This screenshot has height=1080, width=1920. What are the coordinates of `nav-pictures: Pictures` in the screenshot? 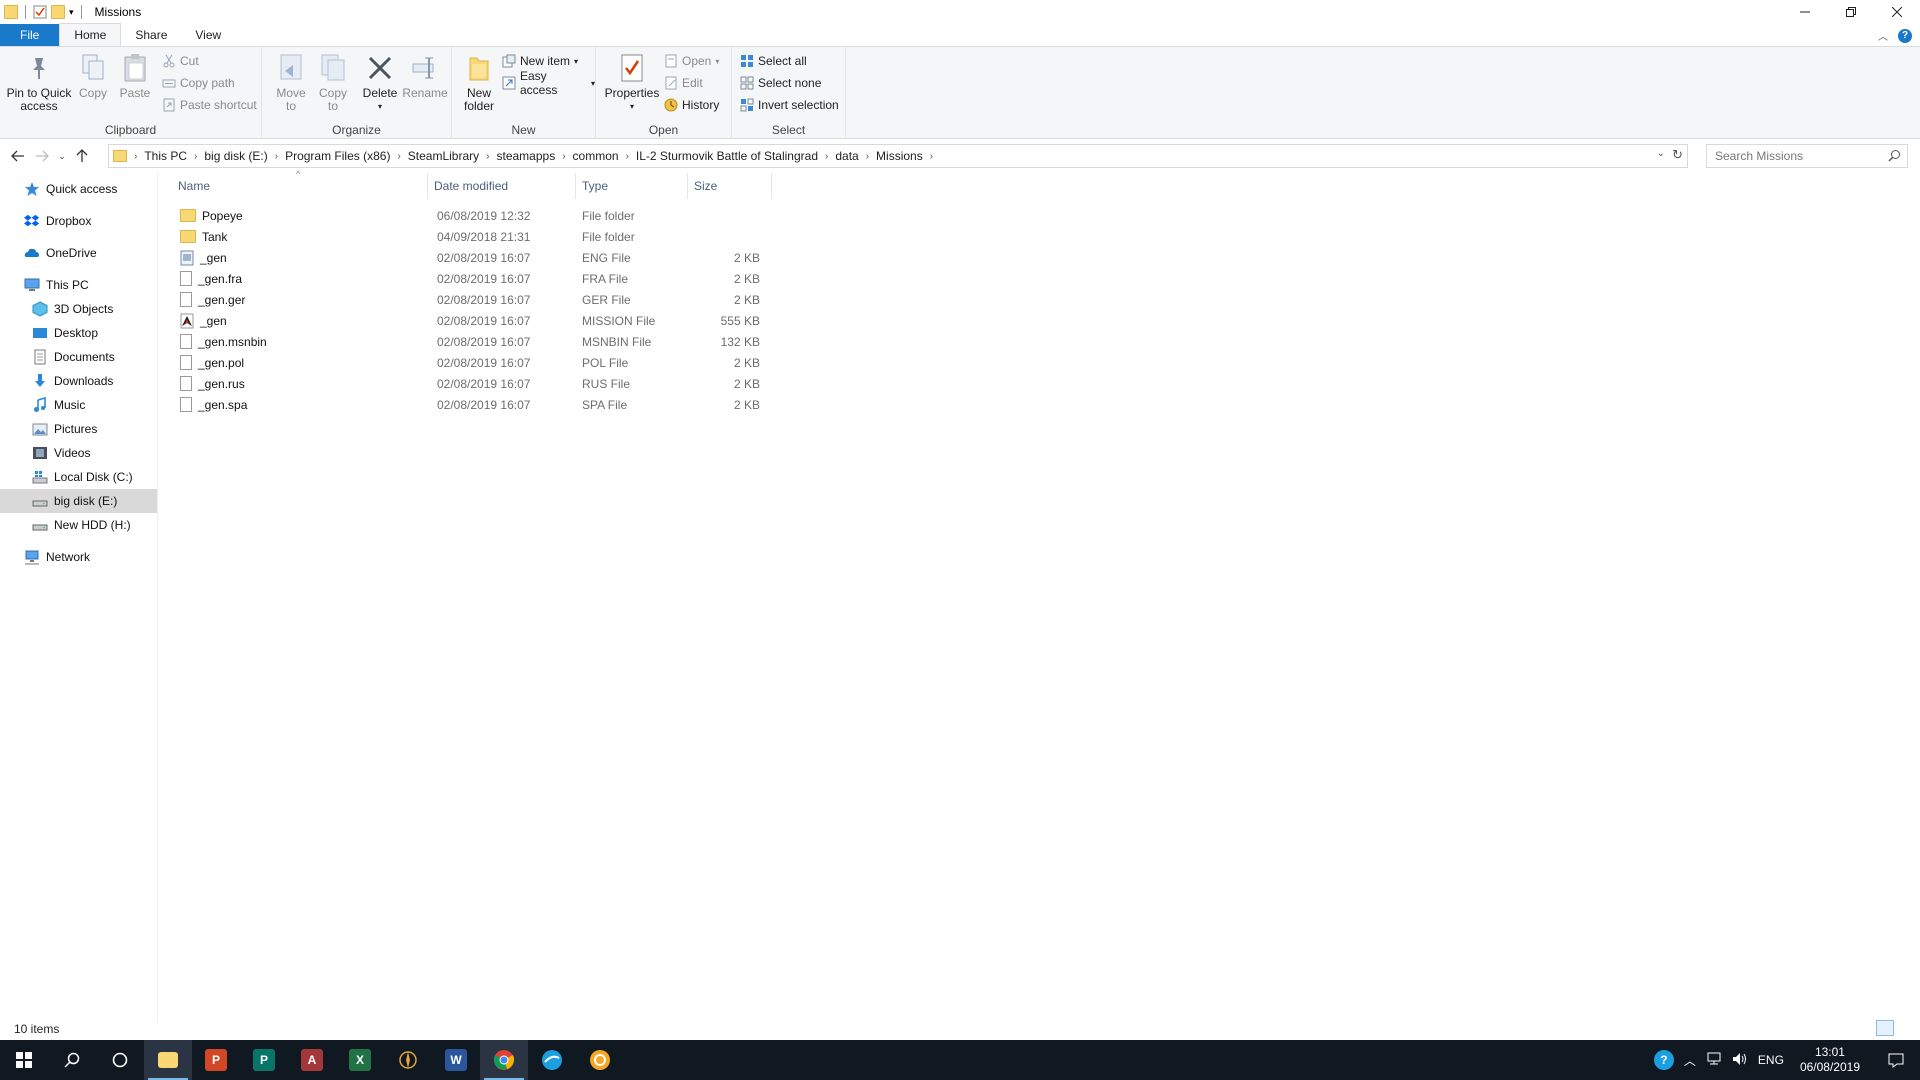 It's located at (64, 429).